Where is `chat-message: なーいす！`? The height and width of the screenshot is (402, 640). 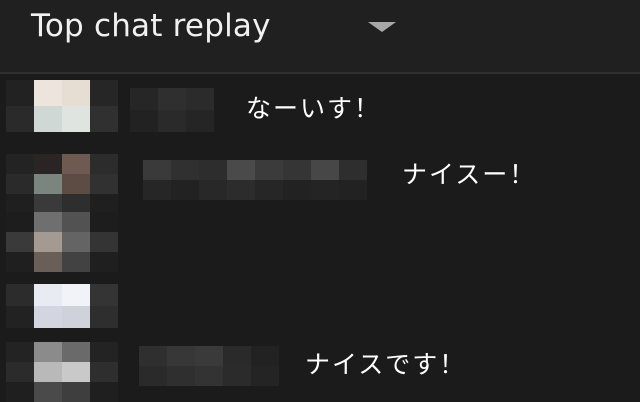 chat-message: なーいす！ is located at coordinates (320, 104).